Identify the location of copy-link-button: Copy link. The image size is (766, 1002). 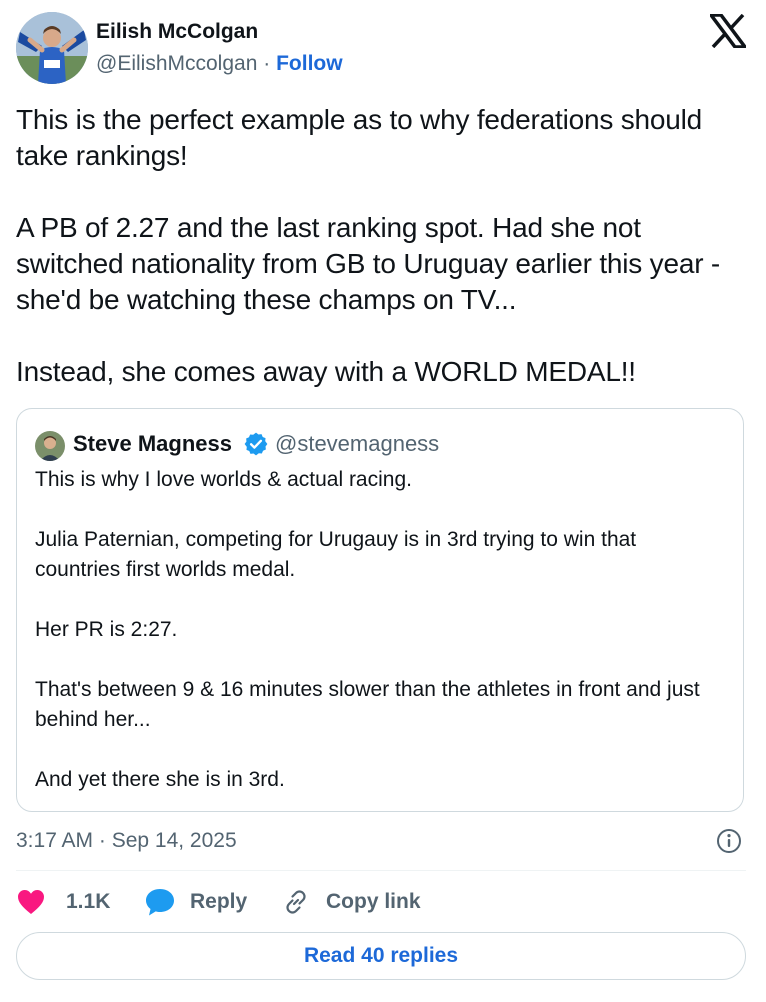
(351, 902).